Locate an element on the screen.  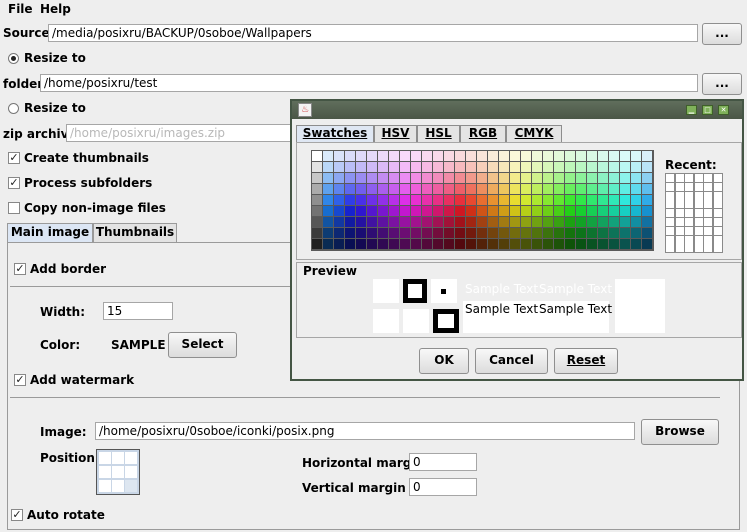
dialog-title-bar: ♨ ▁ □ ✕ is located at coordinates (517, 110).